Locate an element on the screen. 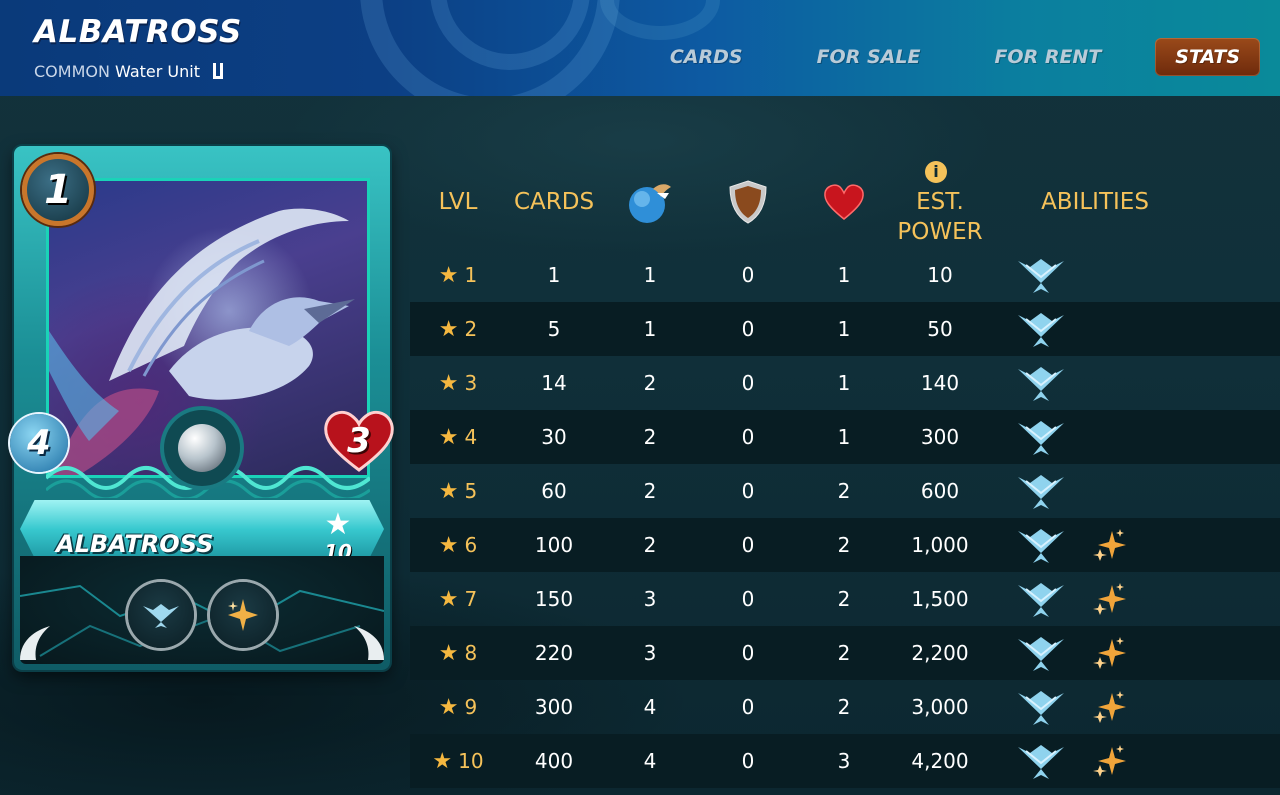 This screenshot has width=1280, height=795. row-cards: 400 is located at coordinates (554, 761).